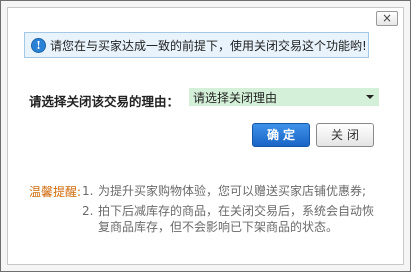  I want to click on tip-number: 2., so click(88, 211).